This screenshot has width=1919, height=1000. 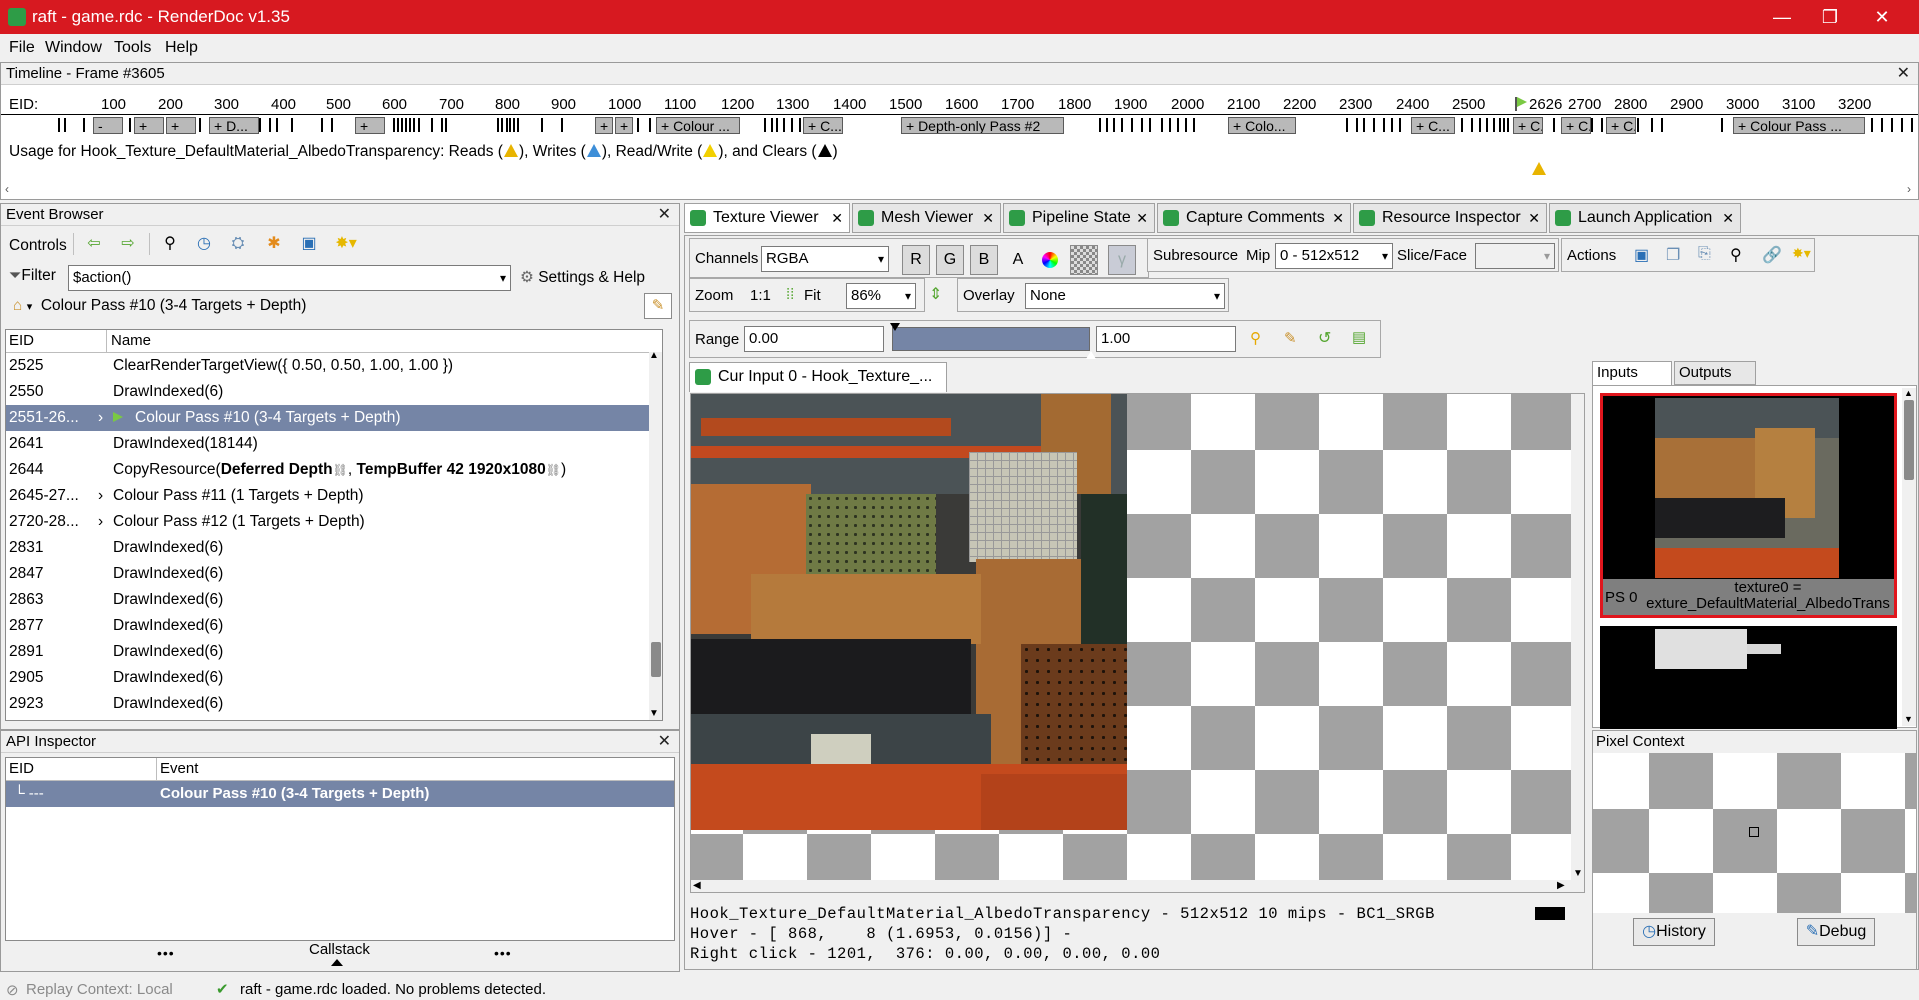 I want to click on menu-help: Help, so click(x=181, y=48).